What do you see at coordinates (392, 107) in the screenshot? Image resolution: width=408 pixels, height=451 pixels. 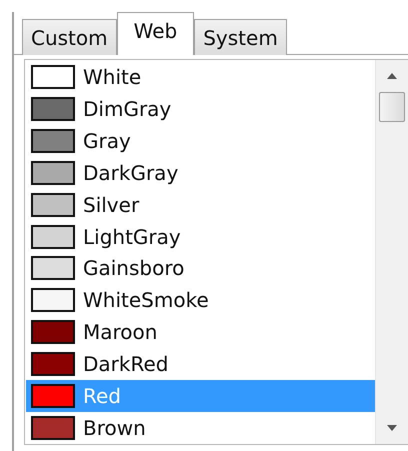 I see `scroll-thumb` at bounding box center [392, 107].